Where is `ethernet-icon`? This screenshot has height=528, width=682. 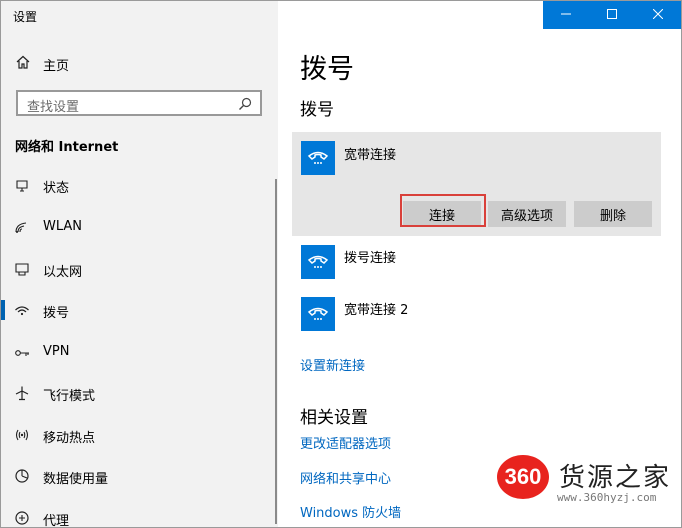 ethernet-icon is located at coordinates (22, 269).